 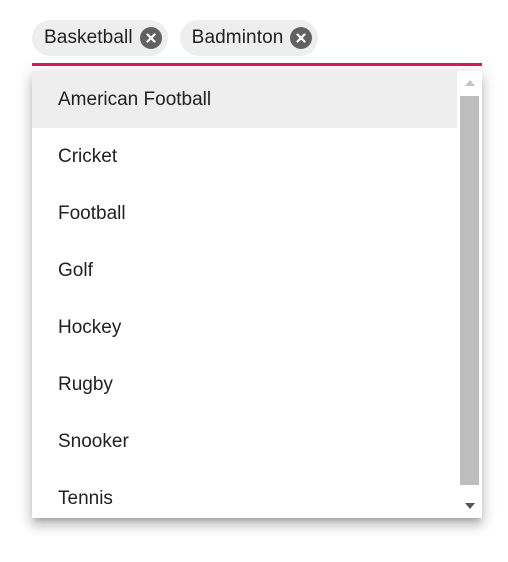 I want to click on list-item-american-football: American Football, so click(x=244, y=99).